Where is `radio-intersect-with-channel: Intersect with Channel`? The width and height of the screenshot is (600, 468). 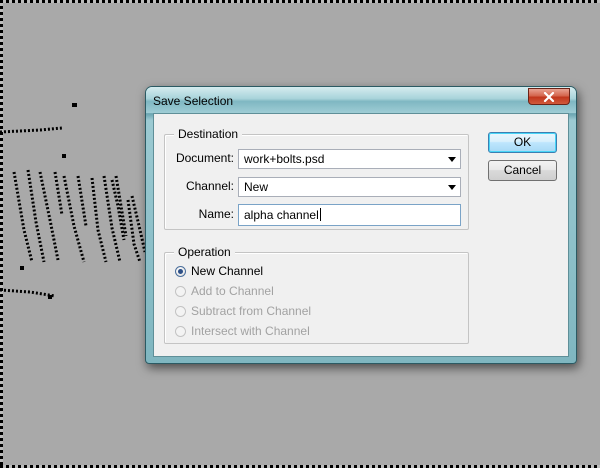
radio-intersect-with-channel: Intersect with Channel is located at coordinates (242, 331).